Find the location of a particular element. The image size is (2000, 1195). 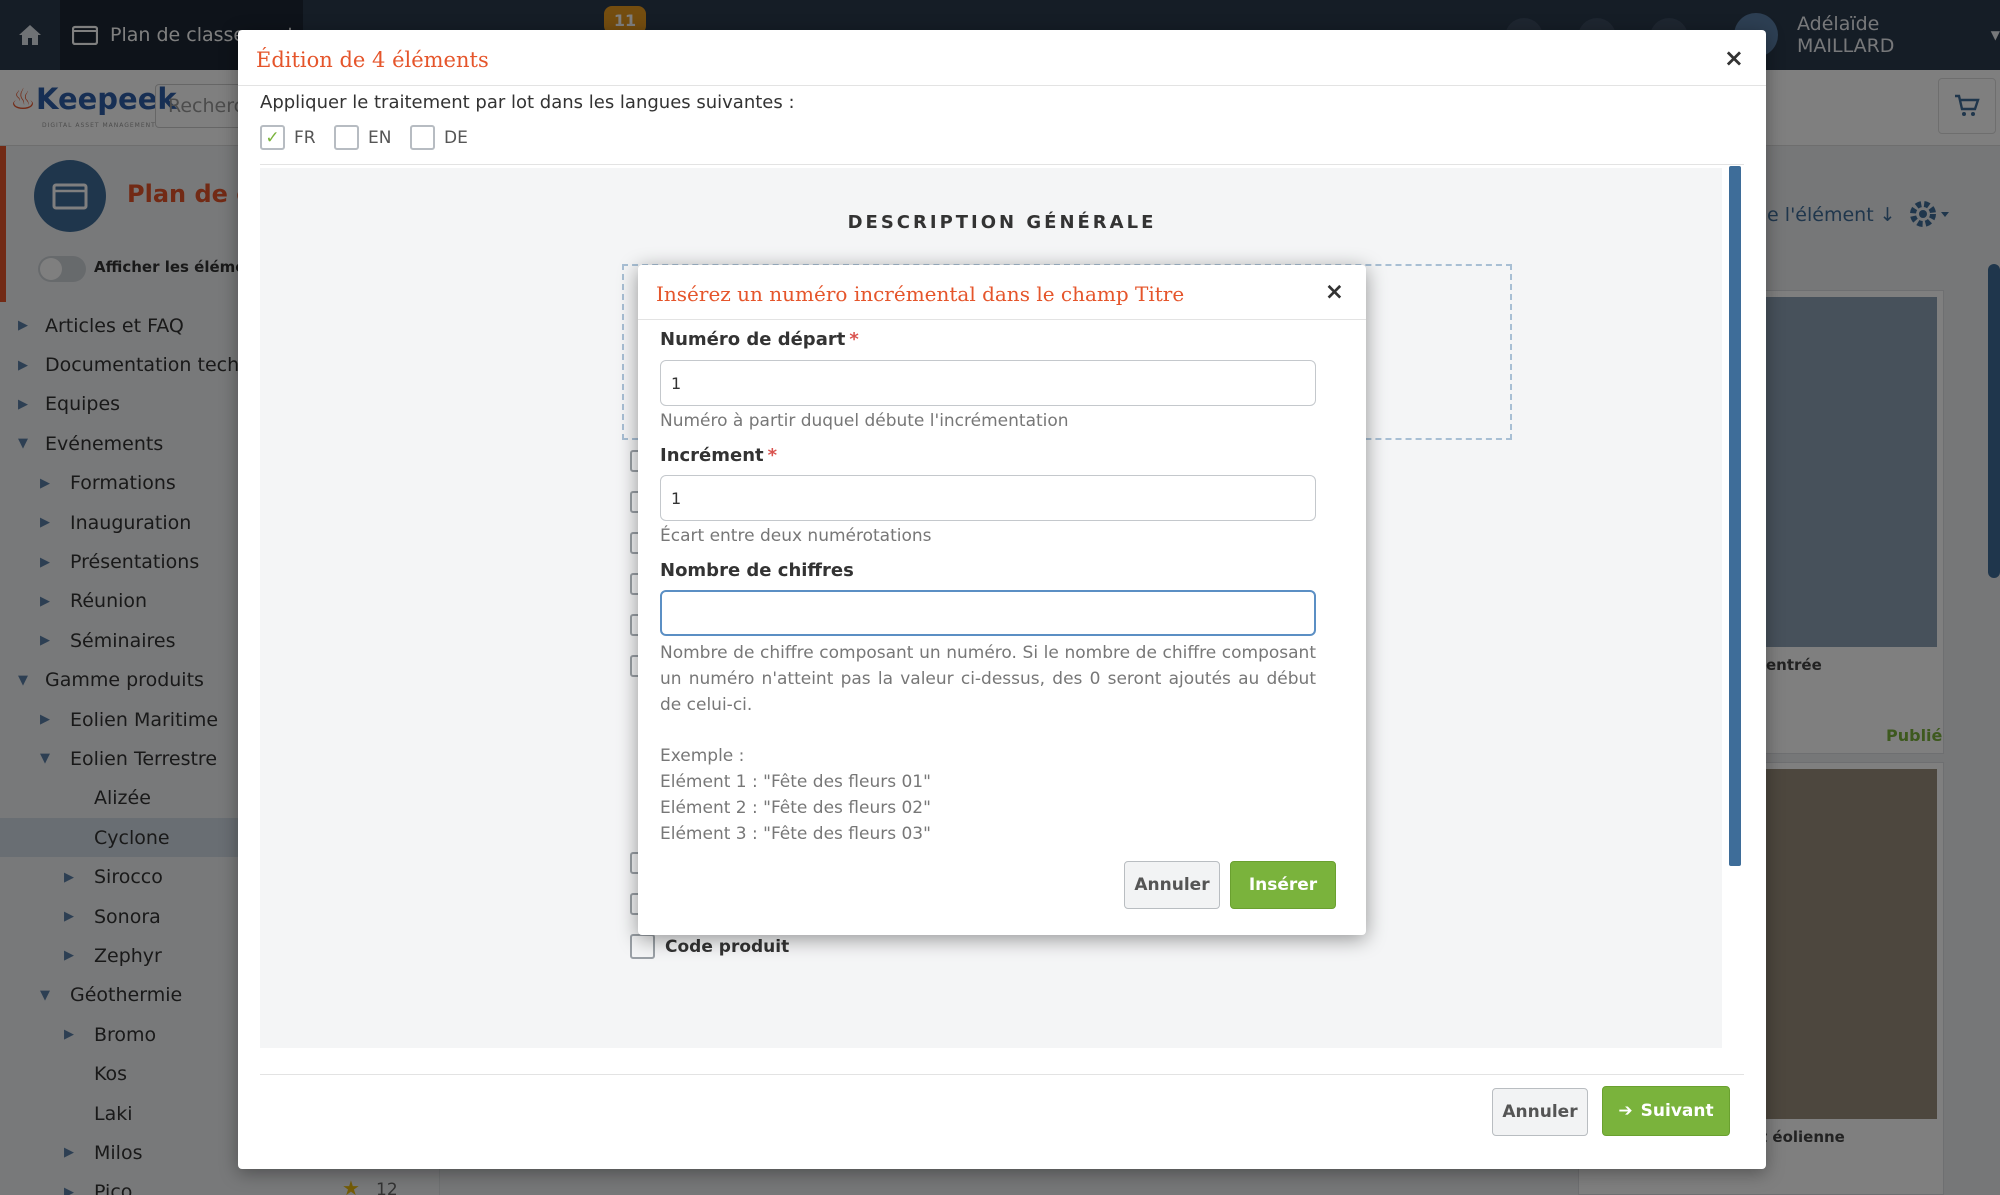

digits-label: Nombre de chiffres is located at coordinates (757, 570).